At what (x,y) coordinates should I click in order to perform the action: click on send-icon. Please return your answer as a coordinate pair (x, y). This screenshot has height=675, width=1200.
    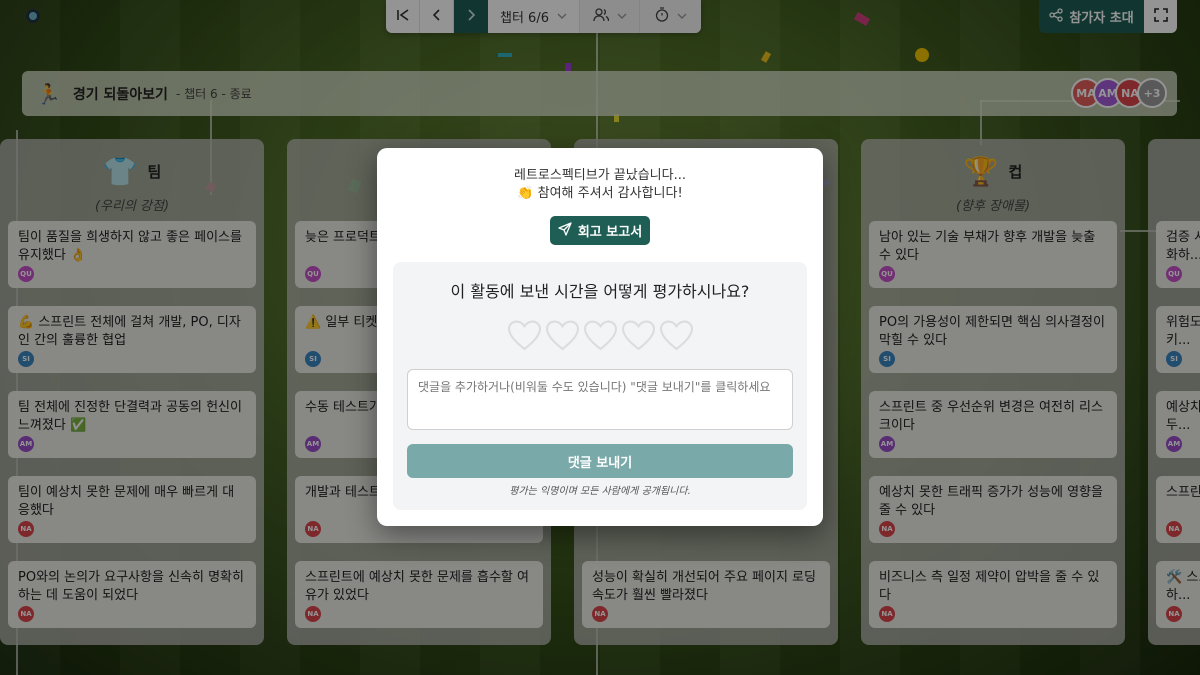
    Looking at the image, I should click on (565, 230).